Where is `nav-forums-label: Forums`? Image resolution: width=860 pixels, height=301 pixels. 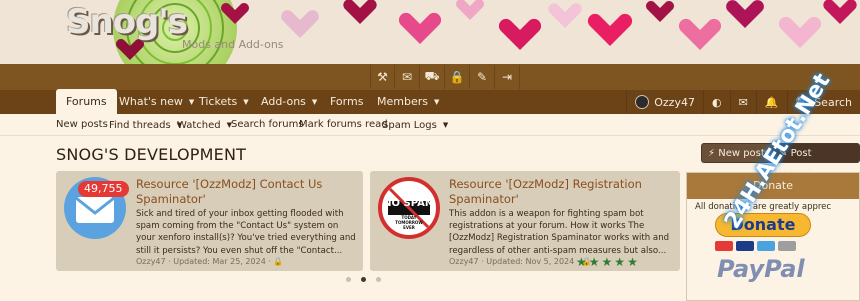
nav-forums-label: Forums is located at coordinates (86, 101).